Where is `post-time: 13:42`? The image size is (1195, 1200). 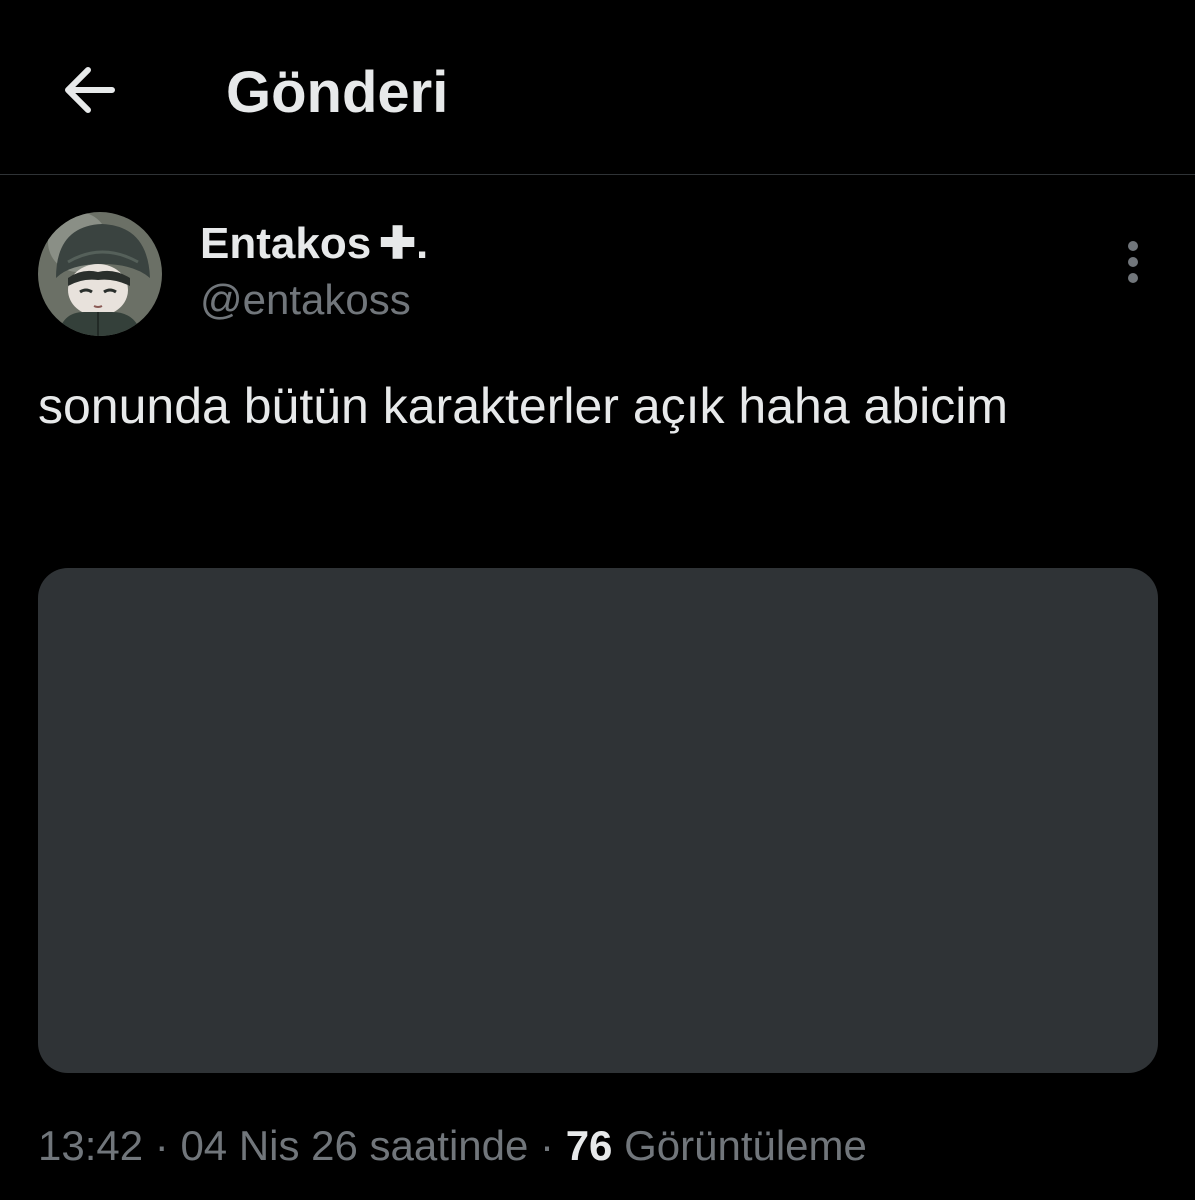
post-time: 13:42 is located at coordinates (90, 1145).